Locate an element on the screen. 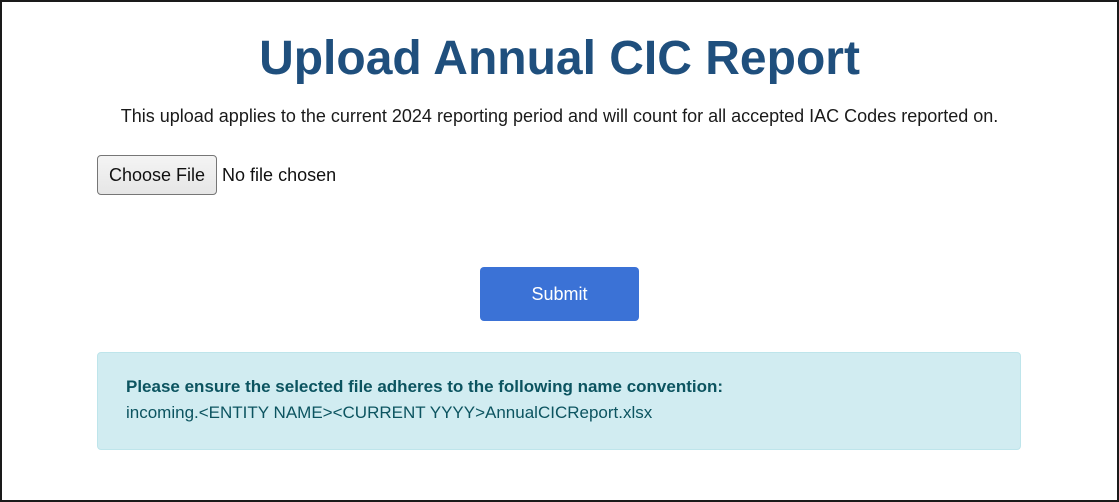 This screenshot has width=1119, height=502. file-input: Choose File No file chosen is located at coordinates (216, 175).